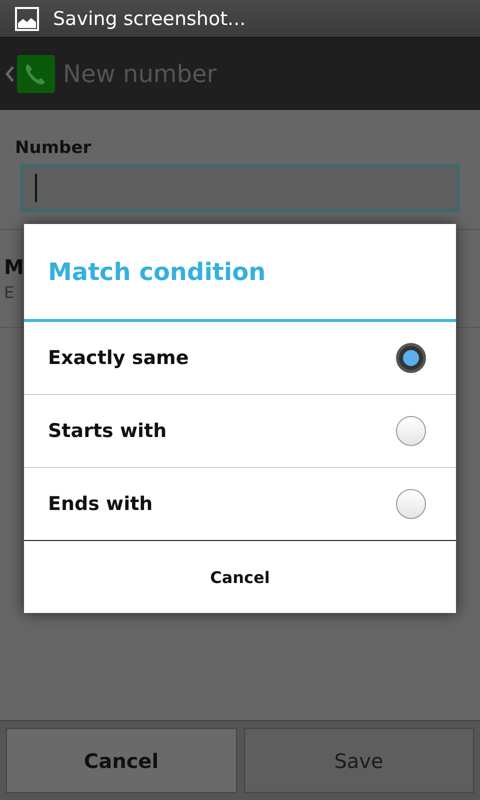 This screenshot has width=480, height=800. What do you see at coordinates (10, 74) in the screenshot?
I see `back-icon` at bounding box center [10, 74].